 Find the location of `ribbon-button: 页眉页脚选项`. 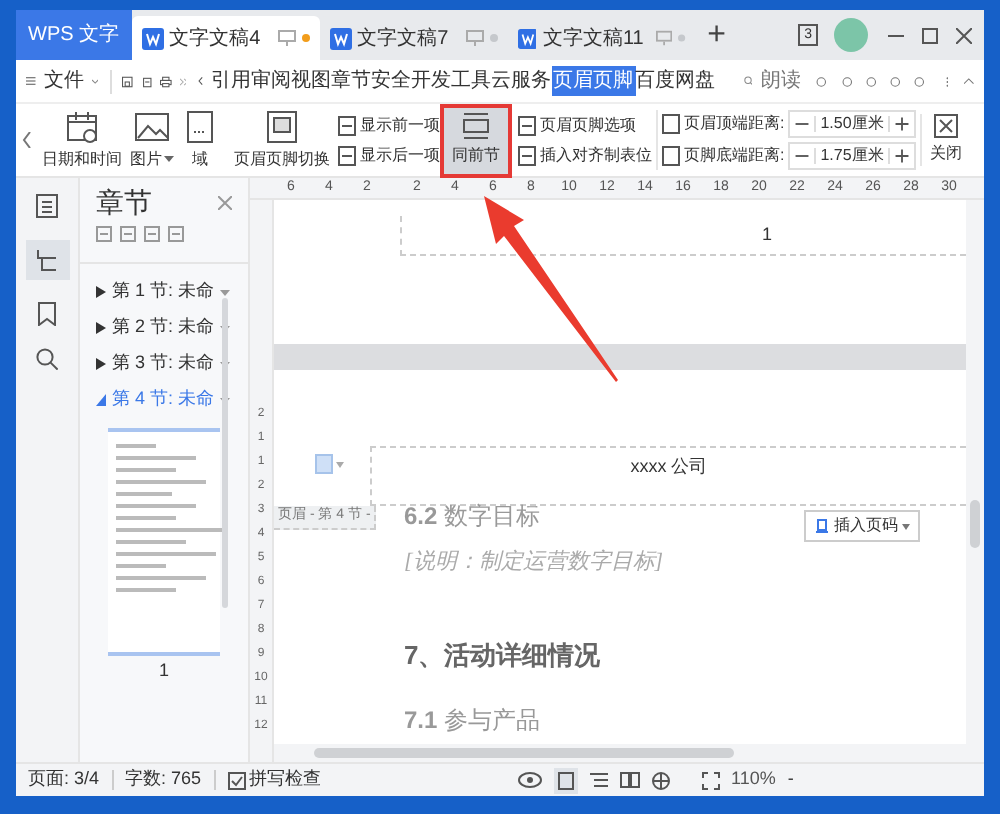

ribbon-button: 页眉页脚选项 is located at coordinates (585, 125).